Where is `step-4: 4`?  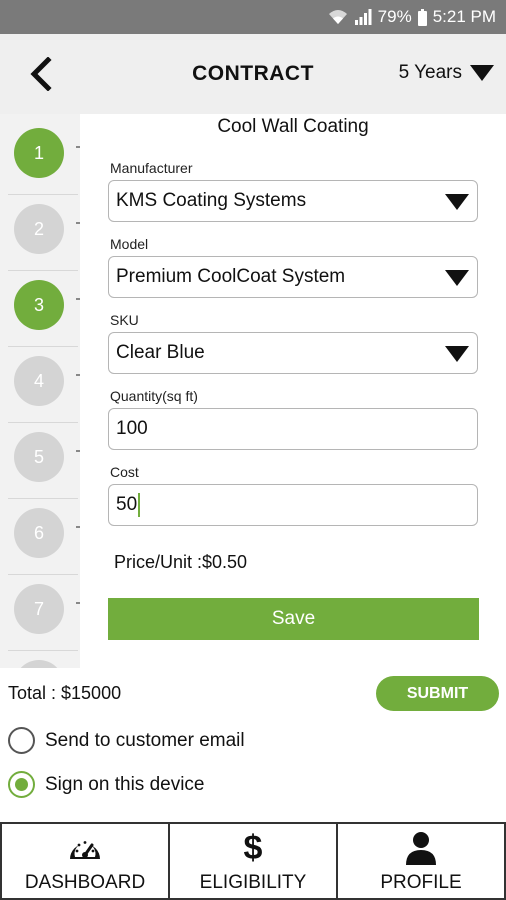 step-4: 4 is located at coordinates (39, 381).